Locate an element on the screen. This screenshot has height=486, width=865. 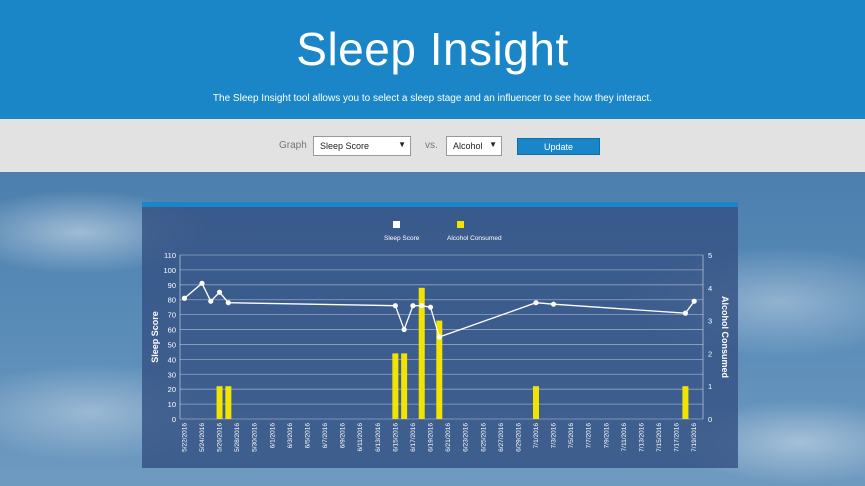
x-tick-label: 7/19/2016 is located at coordinates (694, 437).